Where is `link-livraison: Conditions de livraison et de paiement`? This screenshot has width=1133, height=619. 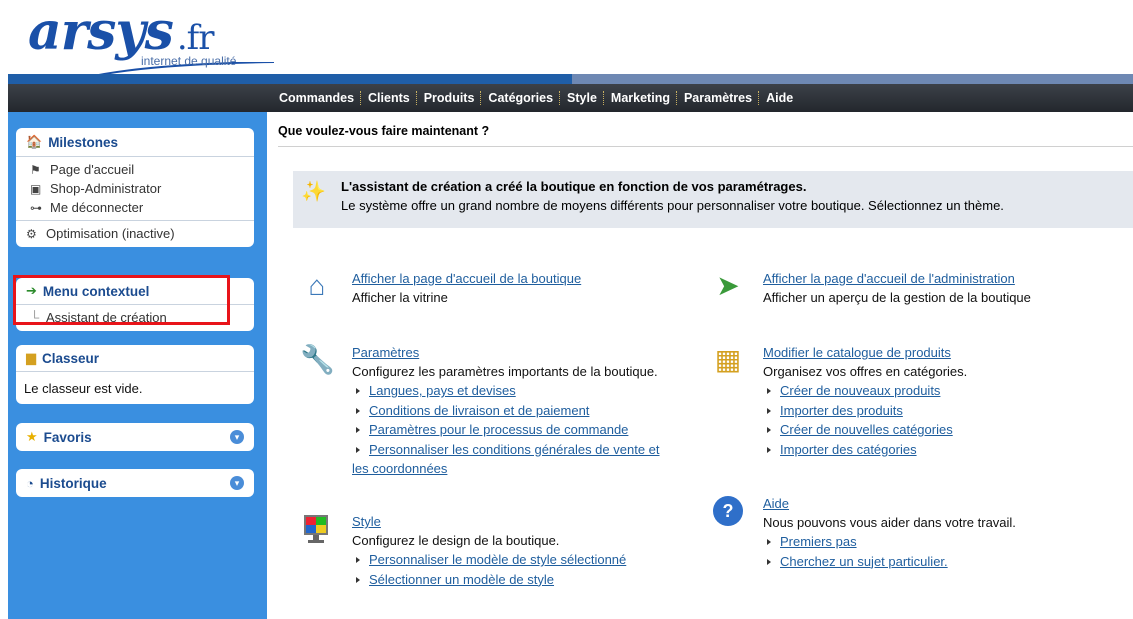 link-livraison: Conditions de livraison et de paiement is located at coordinates (479, 410).